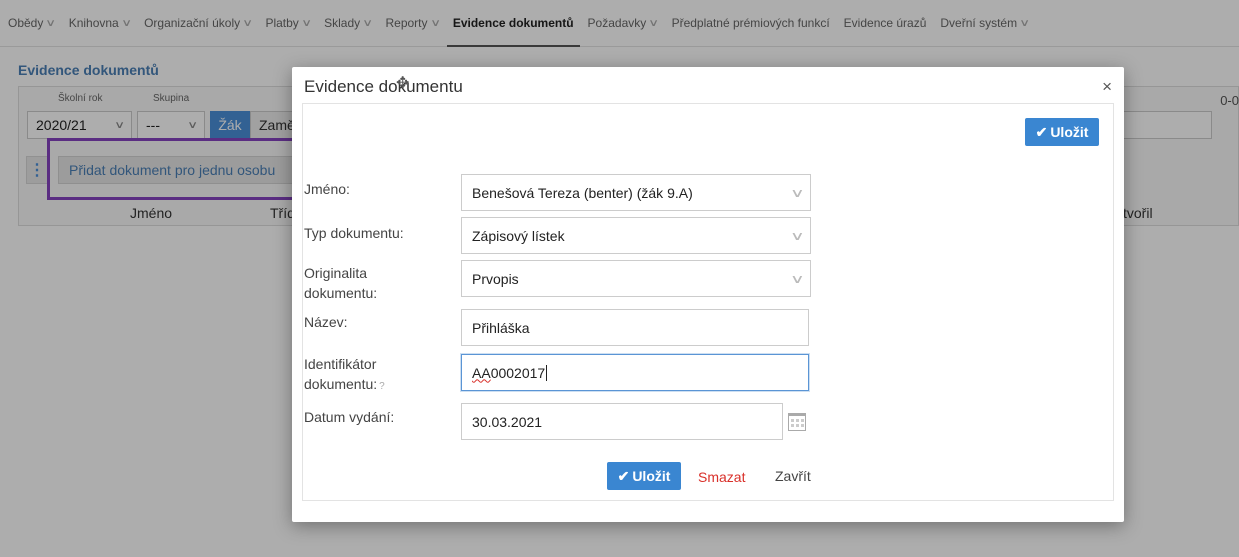  Describe the element at coordinates (340, 283) in the screenshot. I see `originality-label: Originalita dokumentu:` at that location.